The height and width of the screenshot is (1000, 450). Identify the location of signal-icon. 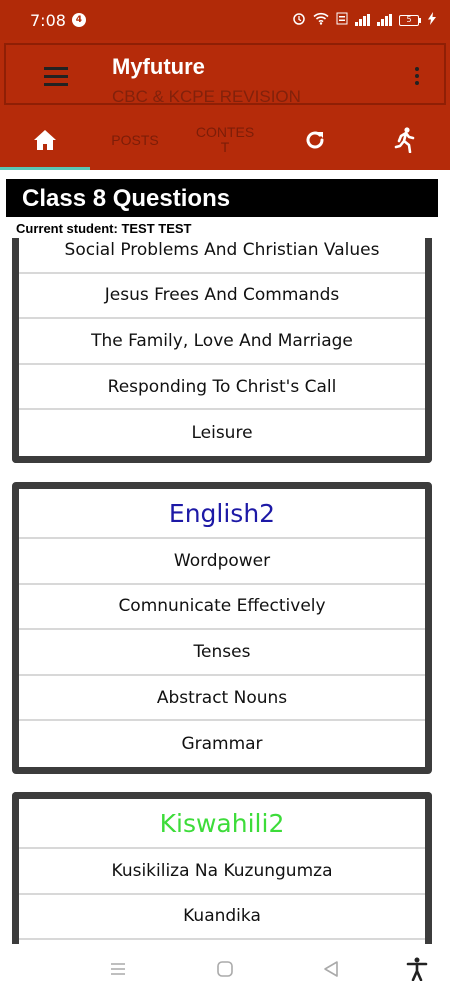
(362, 20).